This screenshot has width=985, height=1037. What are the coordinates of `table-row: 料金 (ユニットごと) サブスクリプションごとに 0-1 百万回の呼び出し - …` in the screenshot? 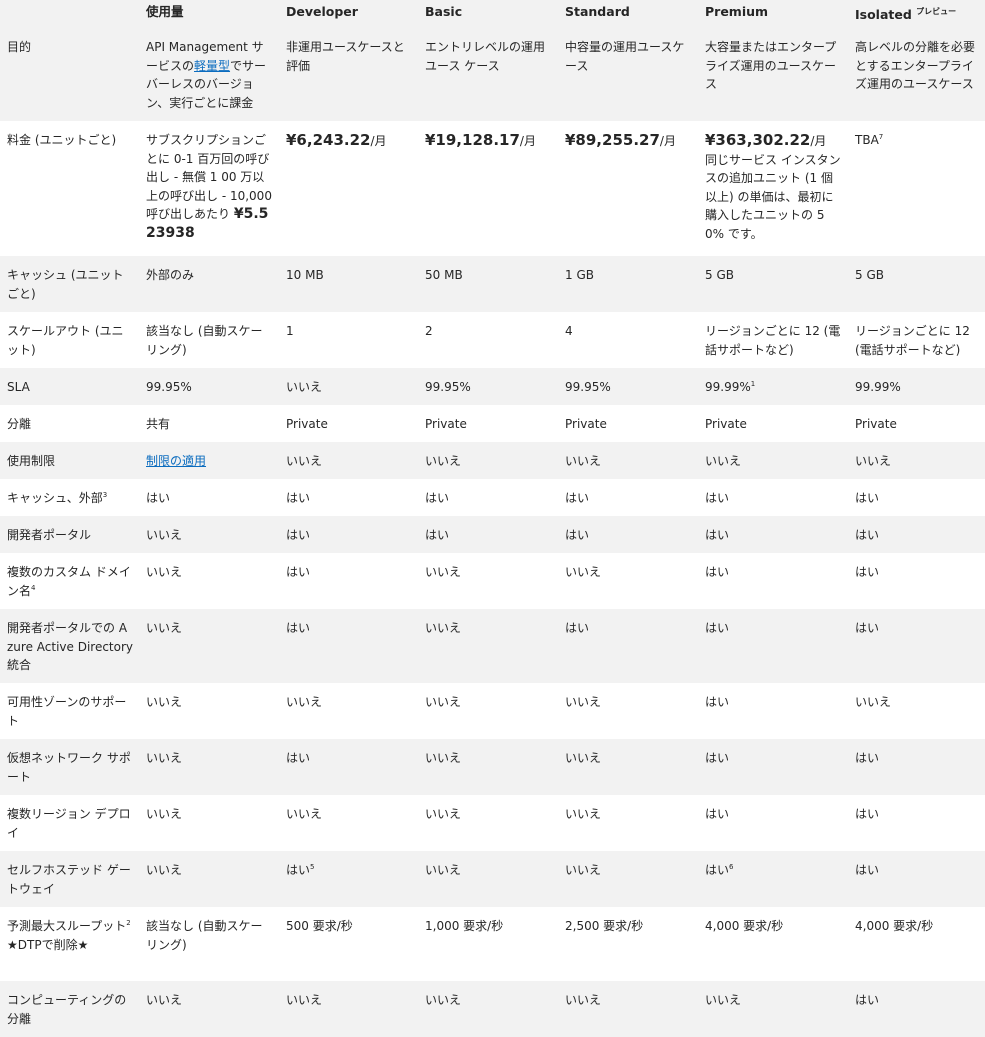 It's located at (492, 188).